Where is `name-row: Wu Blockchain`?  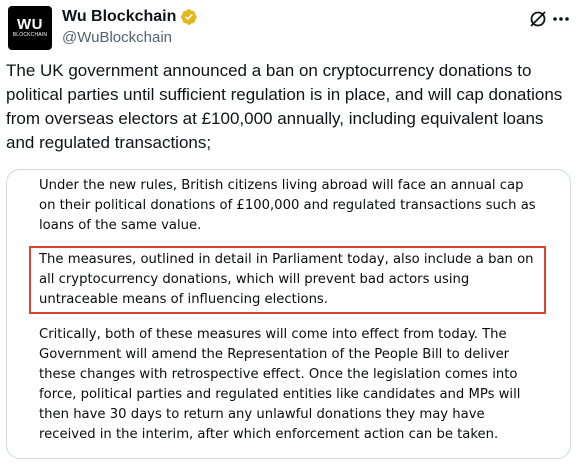 name-row: Wu Blockchain is located at coordinates (130, 17).